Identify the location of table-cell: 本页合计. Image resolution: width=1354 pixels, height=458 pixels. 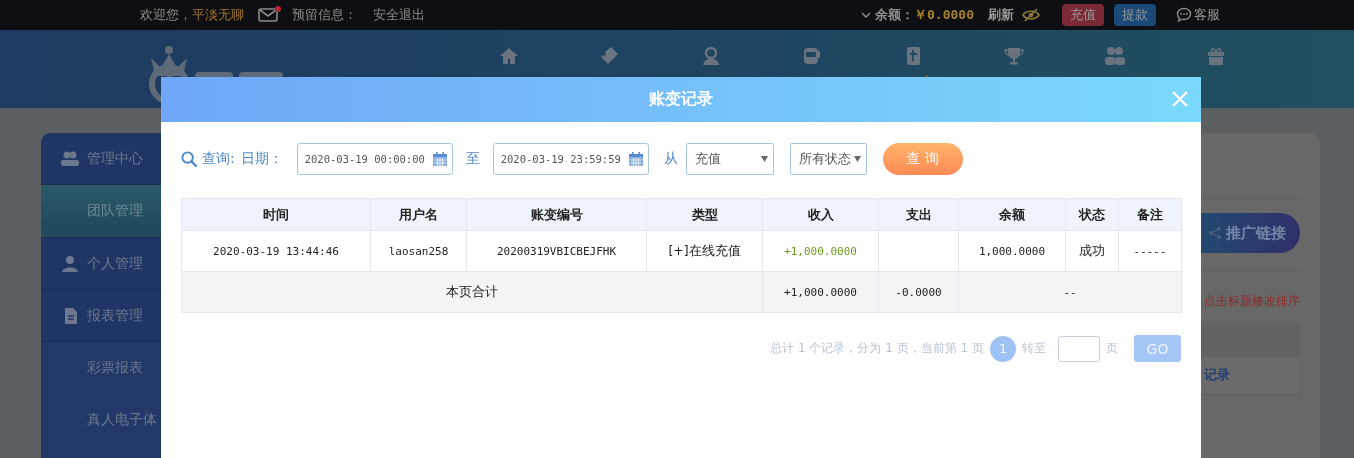
(472, 292).